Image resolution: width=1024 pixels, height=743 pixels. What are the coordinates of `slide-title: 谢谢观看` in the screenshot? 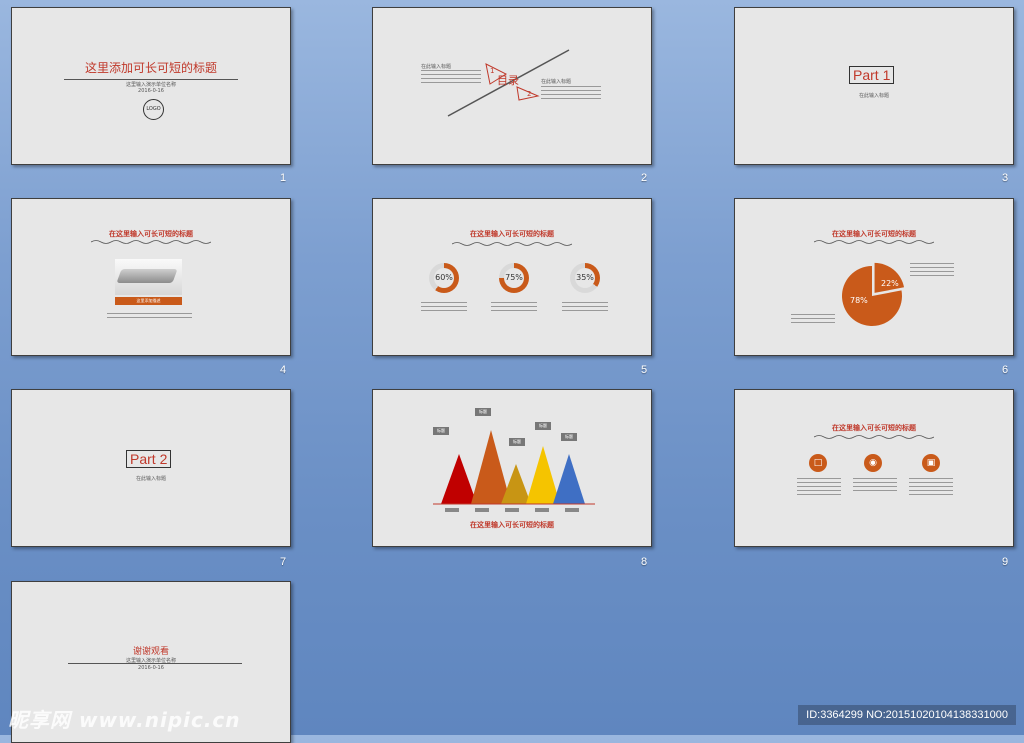 It's located at (150, 652).